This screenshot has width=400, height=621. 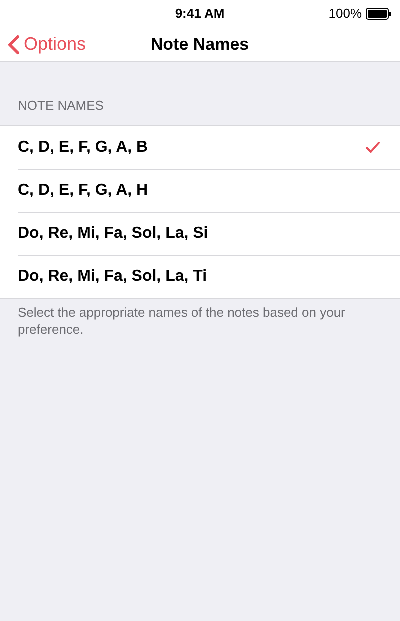 I want to click on note-names-option: C, D, E, F, G, A, H, so click(x=209, y=190).